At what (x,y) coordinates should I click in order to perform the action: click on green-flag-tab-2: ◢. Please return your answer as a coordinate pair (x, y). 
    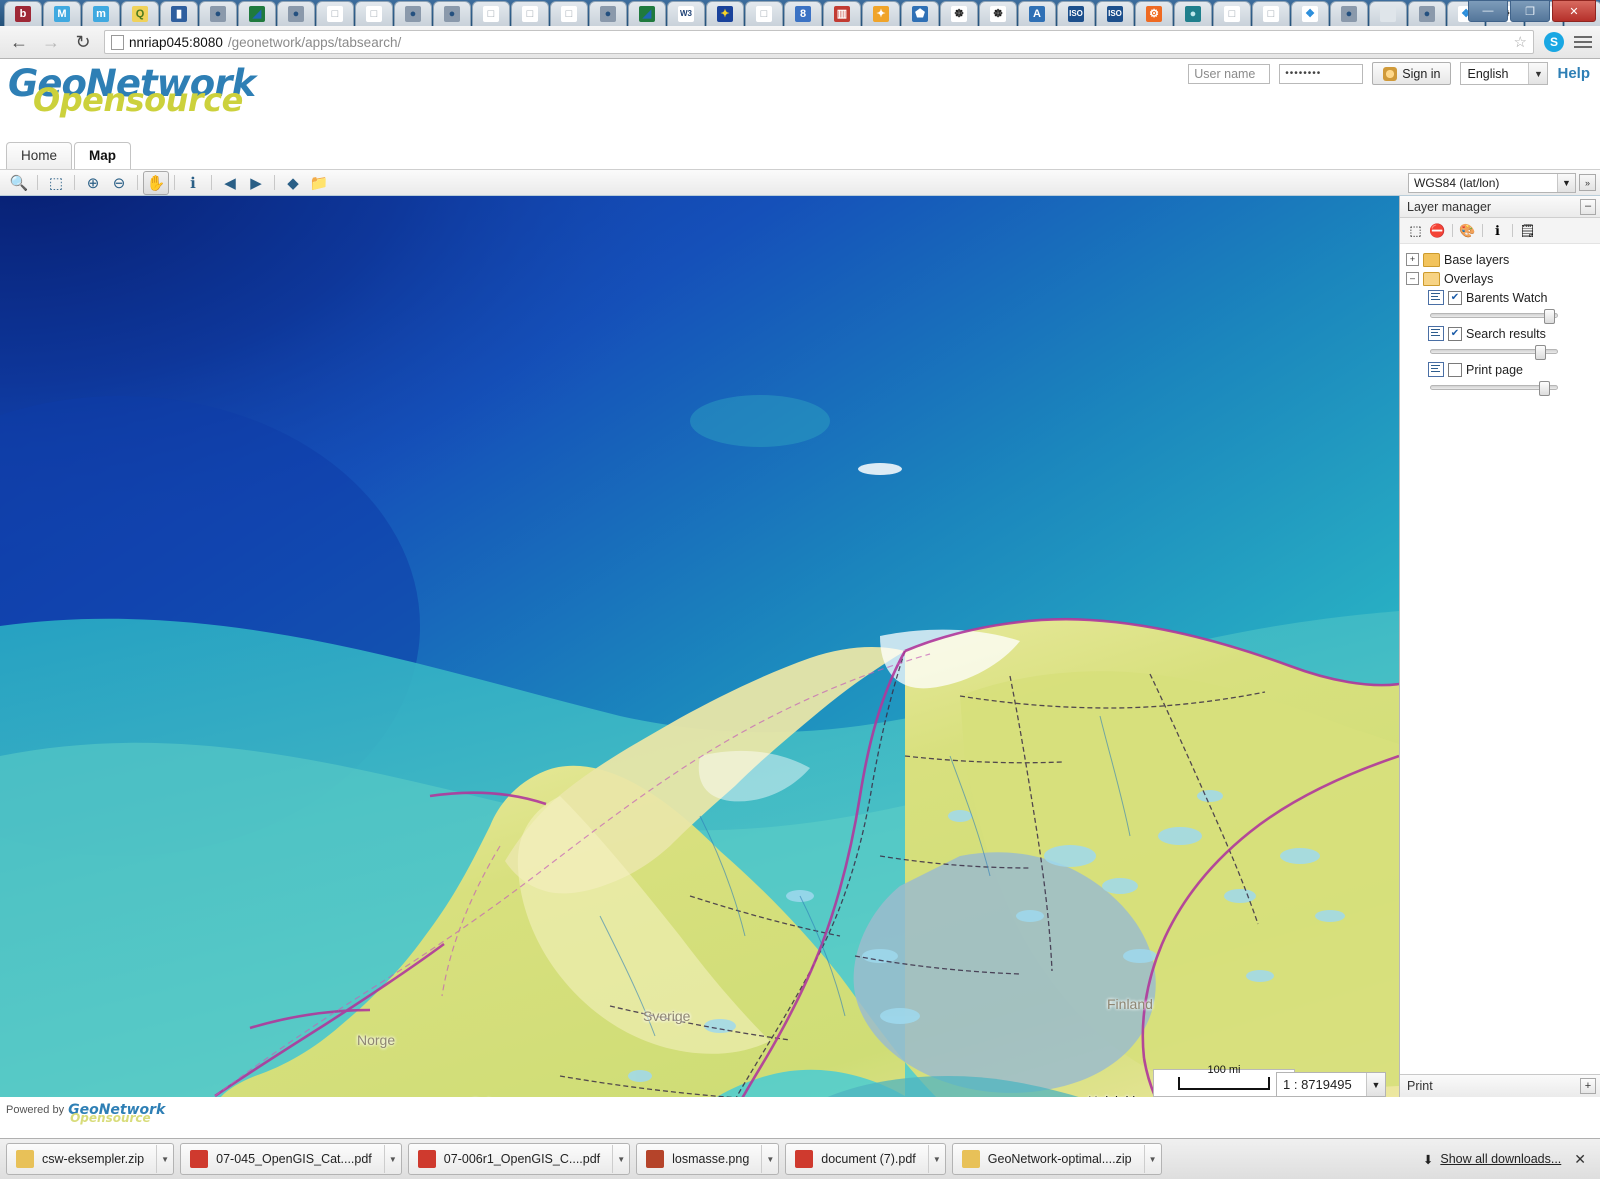
    Looking at the image, I should click on (647, 13).